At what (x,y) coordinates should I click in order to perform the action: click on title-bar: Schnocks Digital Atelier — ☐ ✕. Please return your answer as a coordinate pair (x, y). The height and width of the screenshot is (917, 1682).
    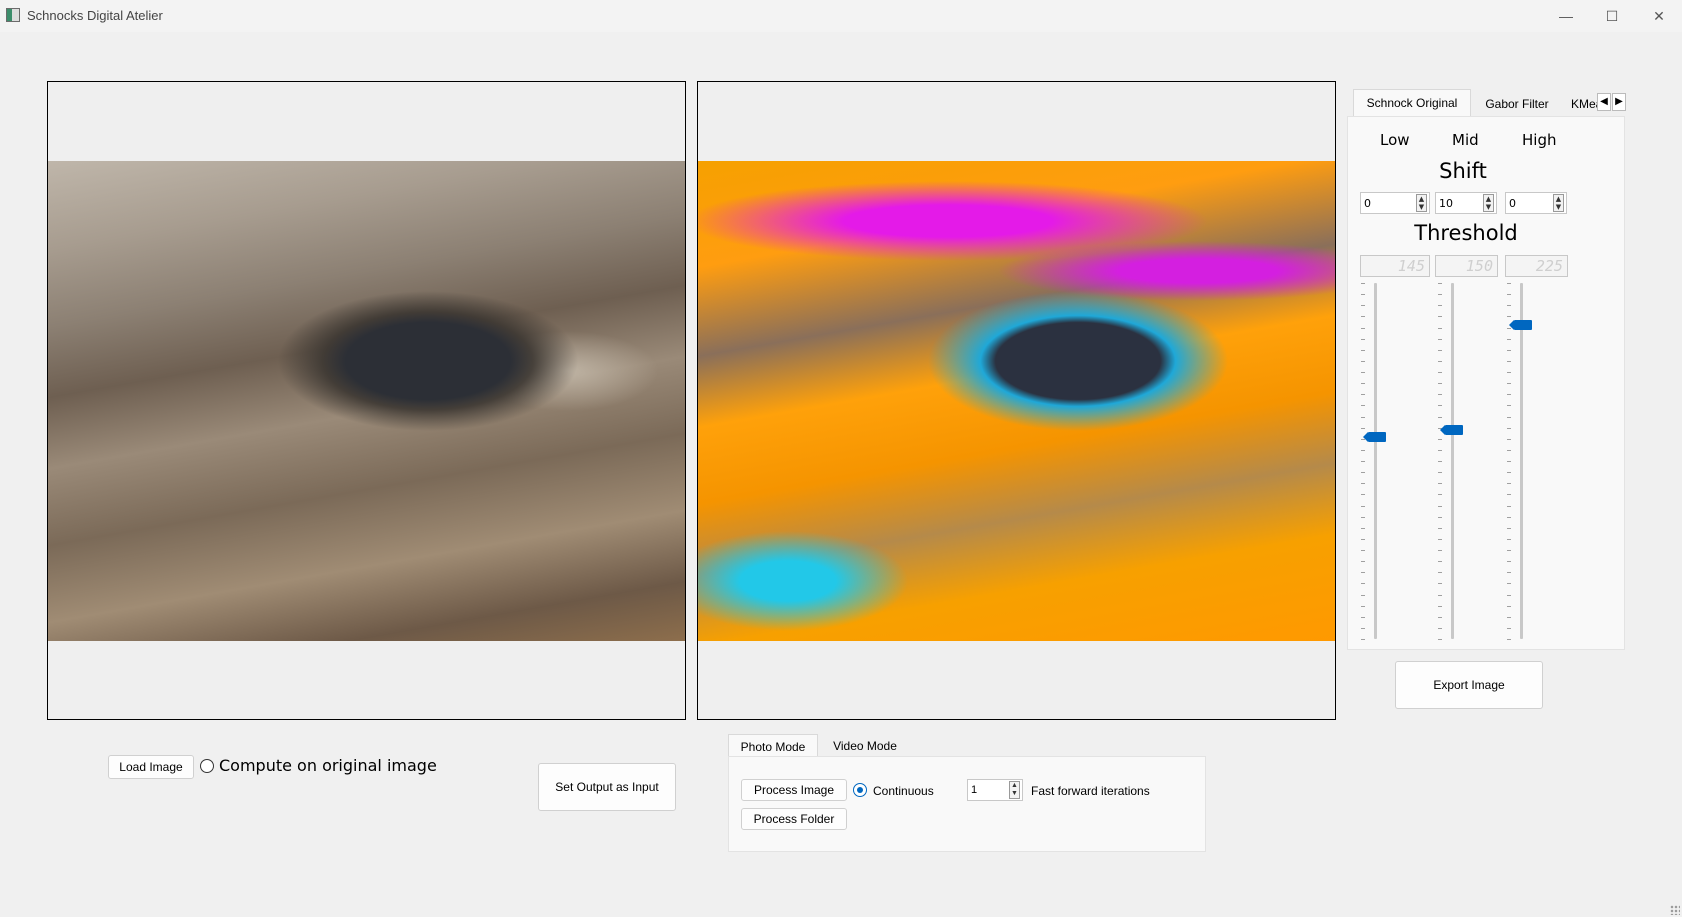
    Looking at the image, I should click on (841, 16).